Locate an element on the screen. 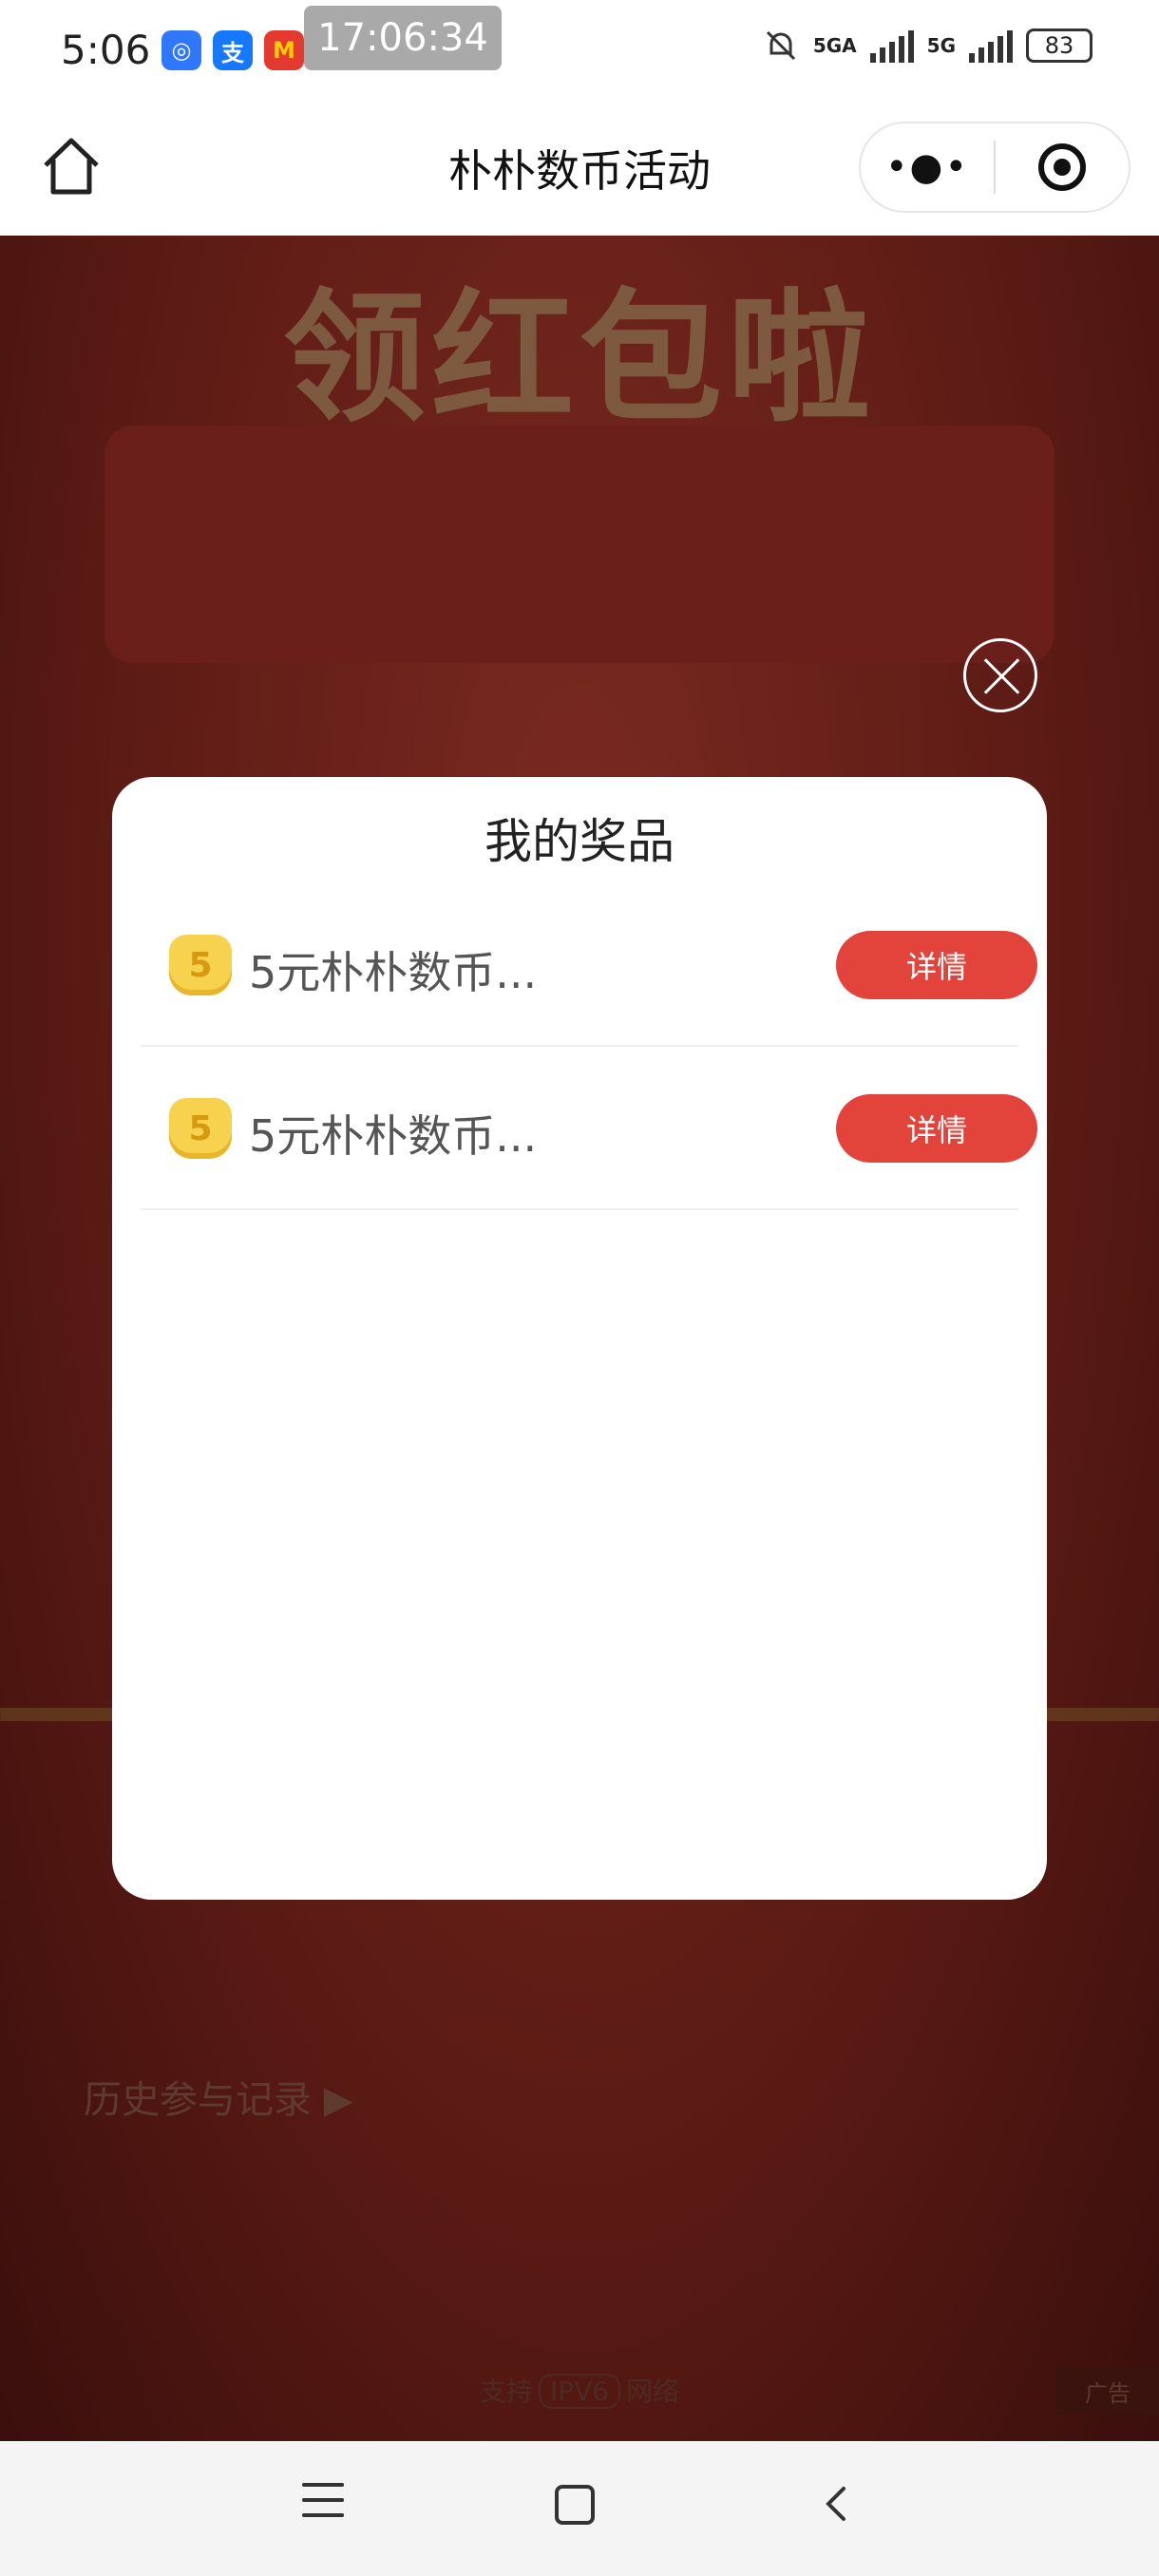 This screenshot has width=1159, height=2576. banner-ribbon is located at coordinates (579, 544).